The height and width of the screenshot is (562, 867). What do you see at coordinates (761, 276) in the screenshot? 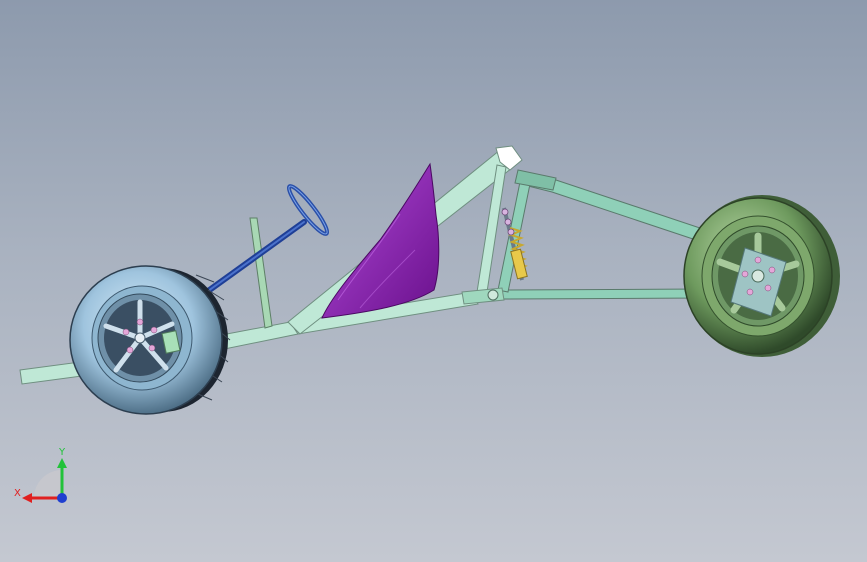
I see `rear-wheel` at bounding box center [761, 276].